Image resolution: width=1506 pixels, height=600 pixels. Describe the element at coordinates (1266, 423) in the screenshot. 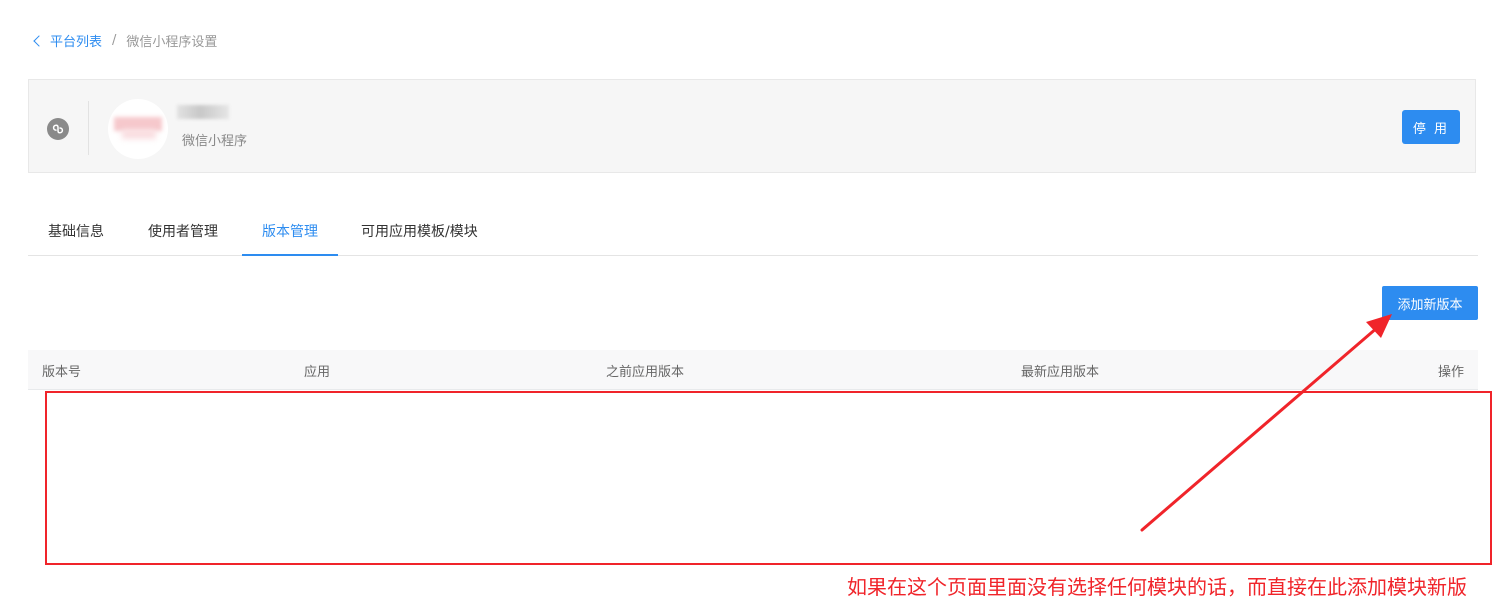

I see `annotation-arrow` at that location.